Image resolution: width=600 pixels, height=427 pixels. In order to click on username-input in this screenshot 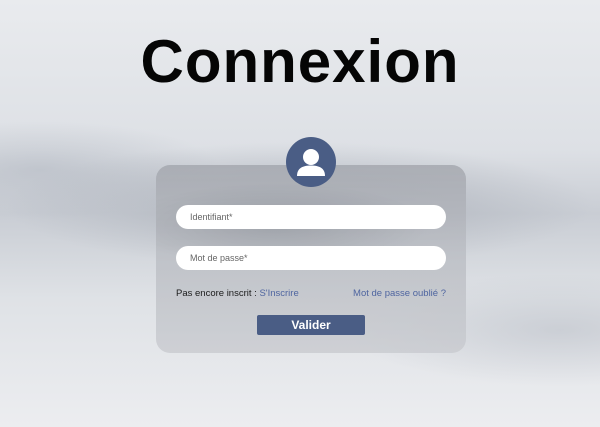, I will do `click(311, 217)`.